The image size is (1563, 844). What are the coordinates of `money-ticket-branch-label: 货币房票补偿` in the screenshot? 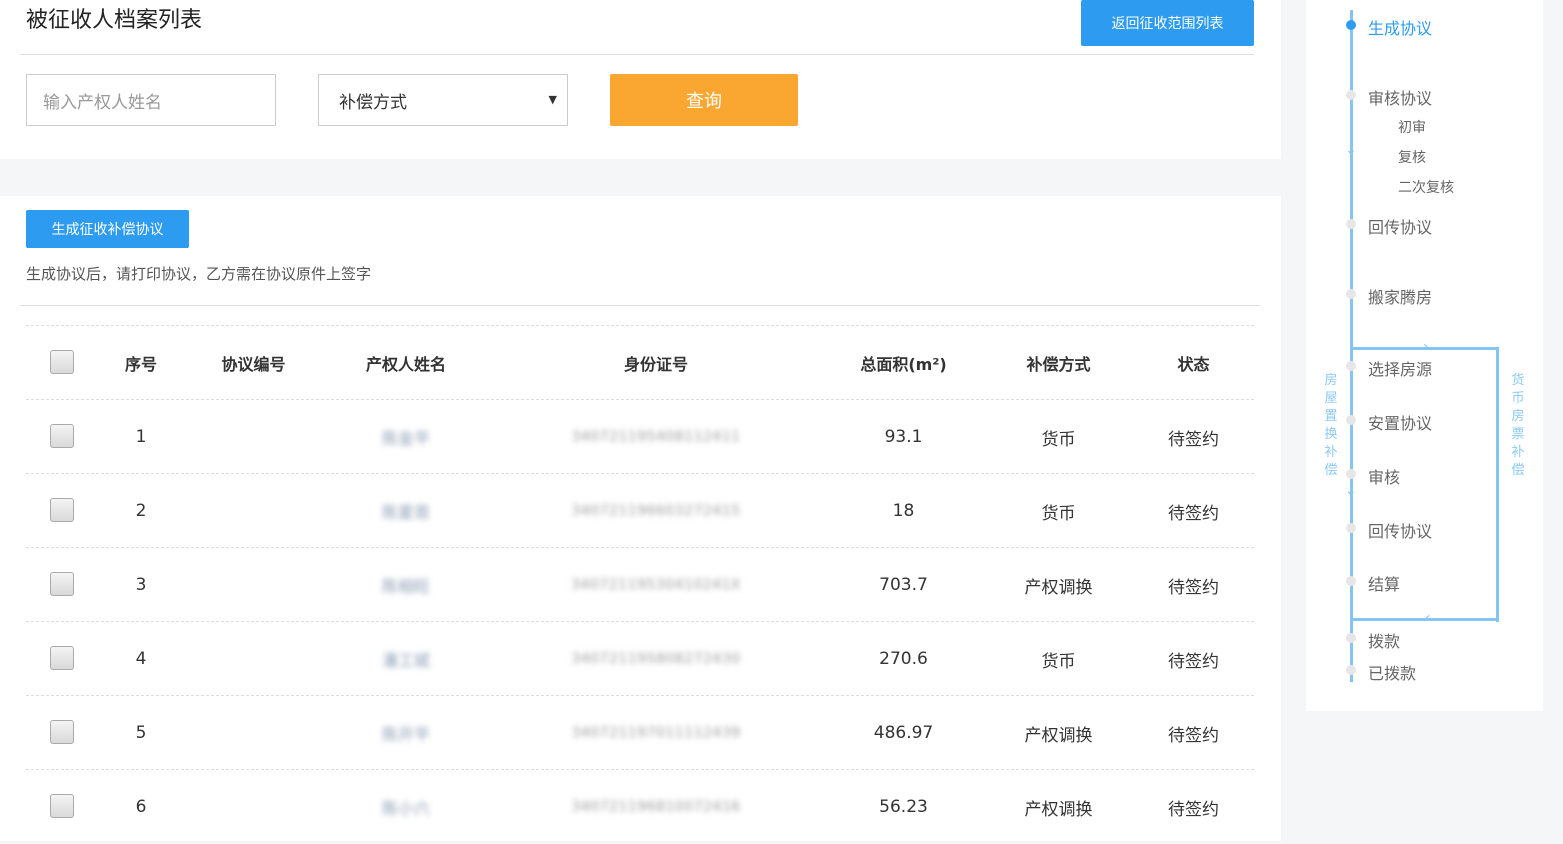 It's located at (1518, 425).